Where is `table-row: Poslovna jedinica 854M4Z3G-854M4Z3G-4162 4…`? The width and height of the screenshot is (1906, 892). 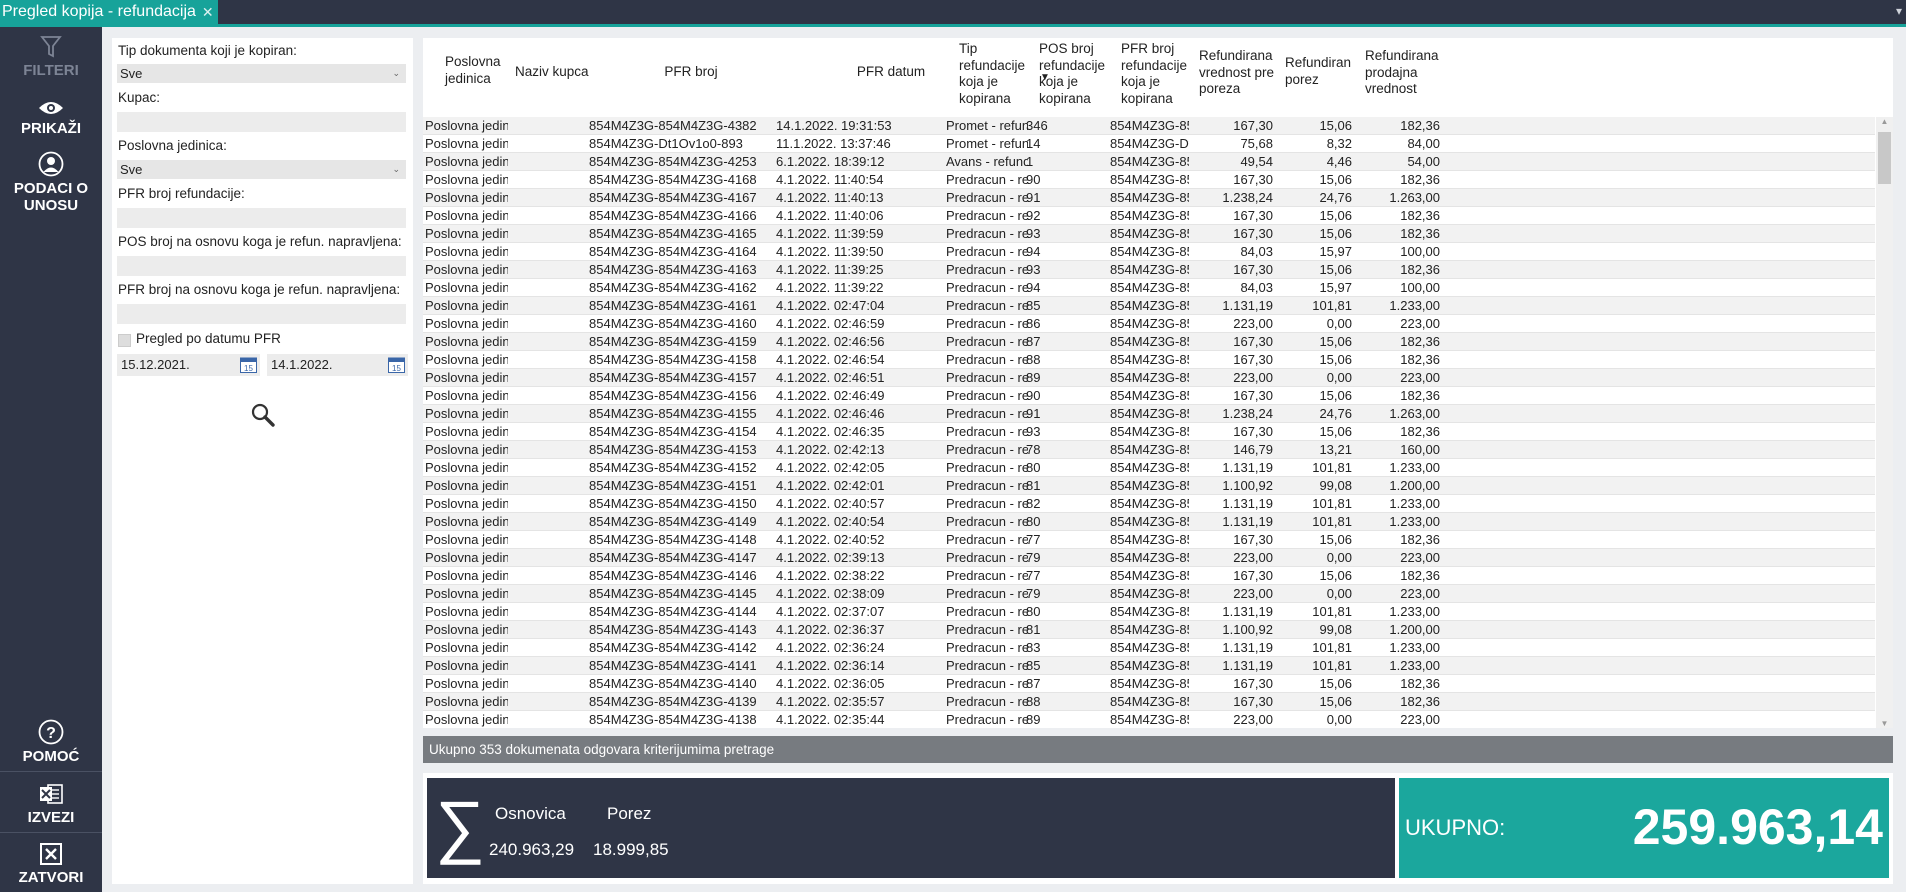 table-row: Poslovna jedinica 854M4Z3G-854M4Z3G-4162 4… is located at coordinates (1149, 288).